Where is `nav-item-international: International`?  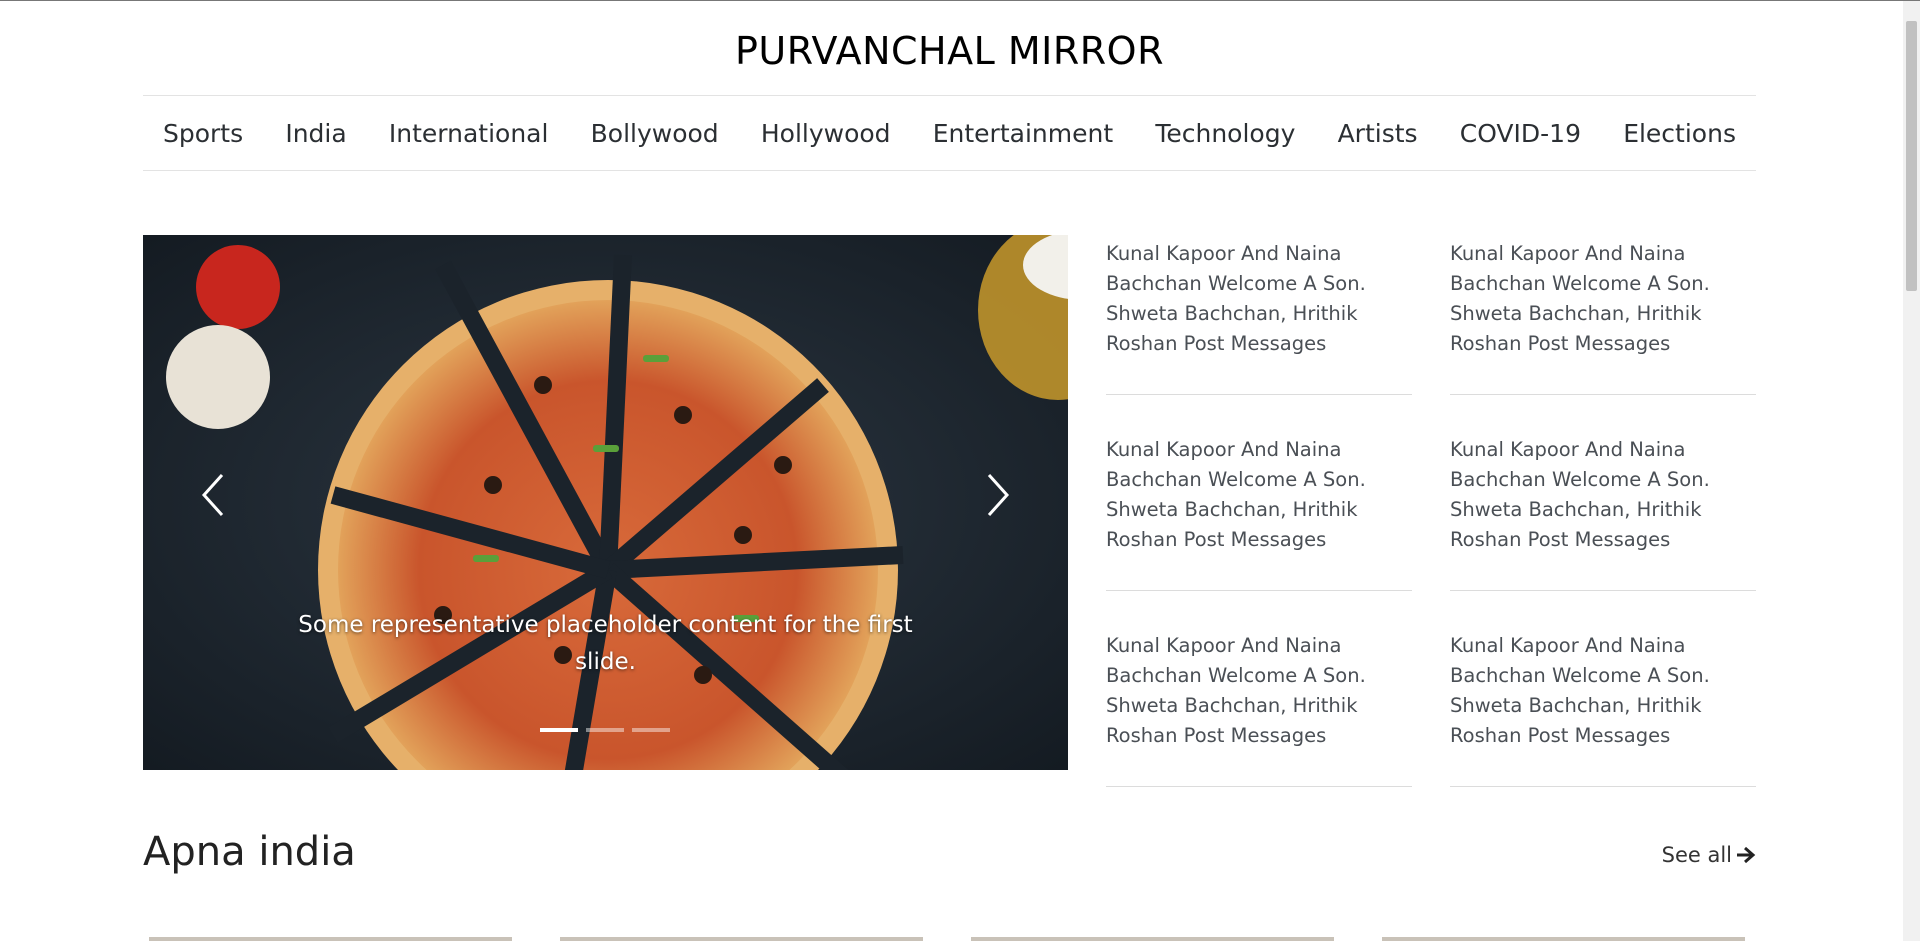 nav-item-international: International is located at coordinates (469, 133).